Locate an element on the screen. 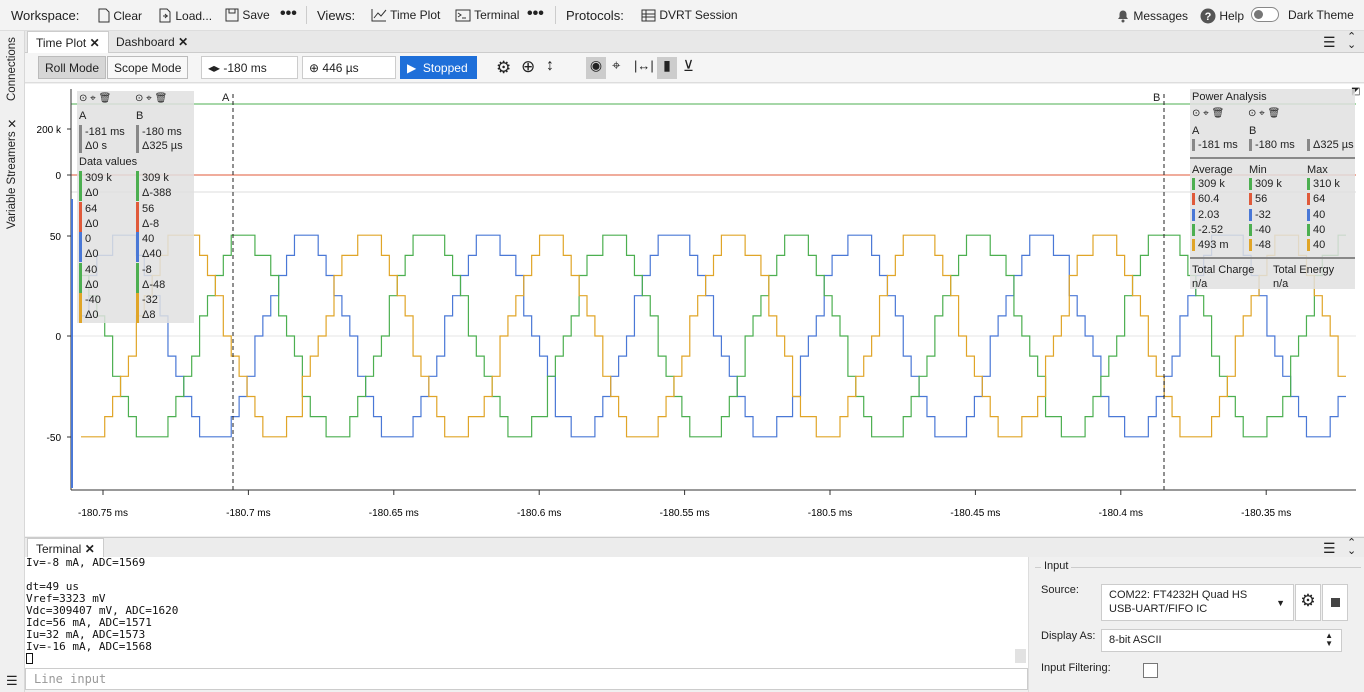 This screenshot has height=692, width=1364. cursor-b-value-text: -32 is located at coordinates (150, 300).